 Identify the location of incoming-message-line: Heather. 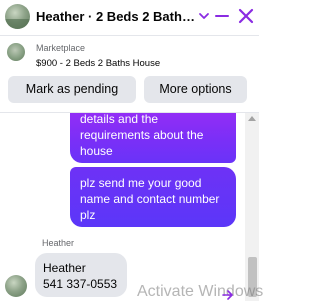
(64, 268).